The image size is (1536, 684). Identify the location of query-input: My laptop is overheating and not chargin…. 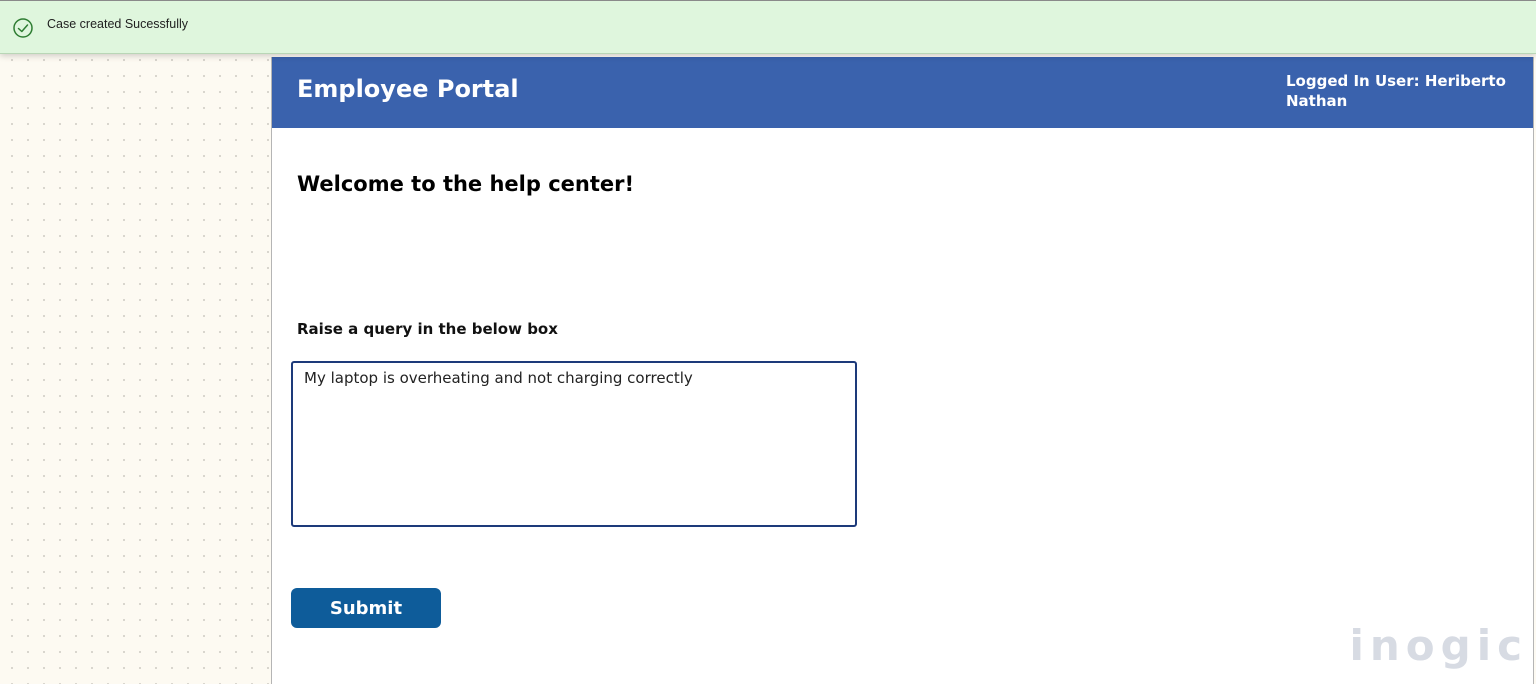
(574, 444).